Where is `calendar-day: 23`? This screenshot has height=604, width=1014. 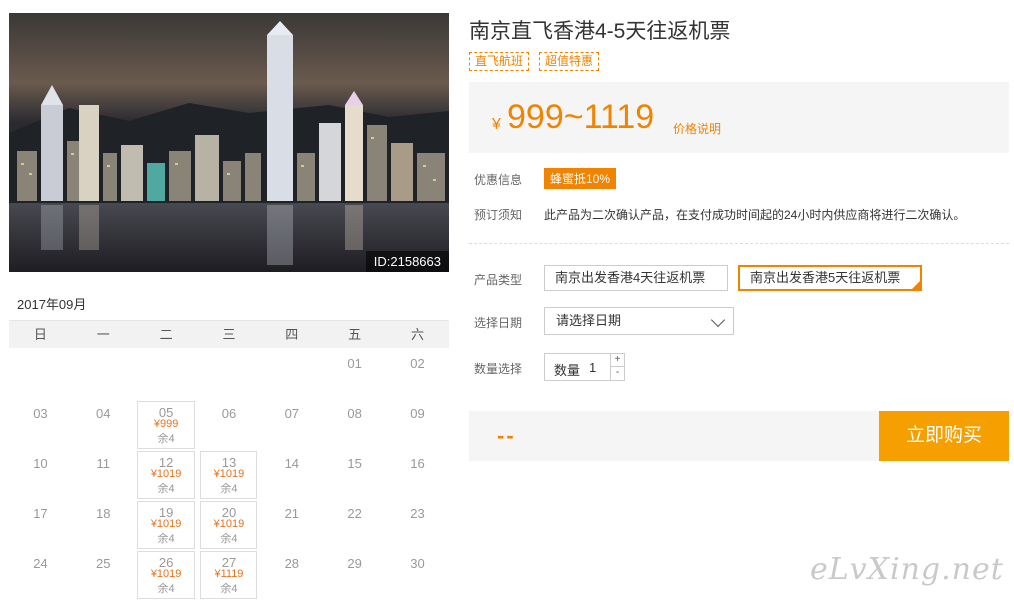 calendar-day: 23 is located at coordinates (417, 525).